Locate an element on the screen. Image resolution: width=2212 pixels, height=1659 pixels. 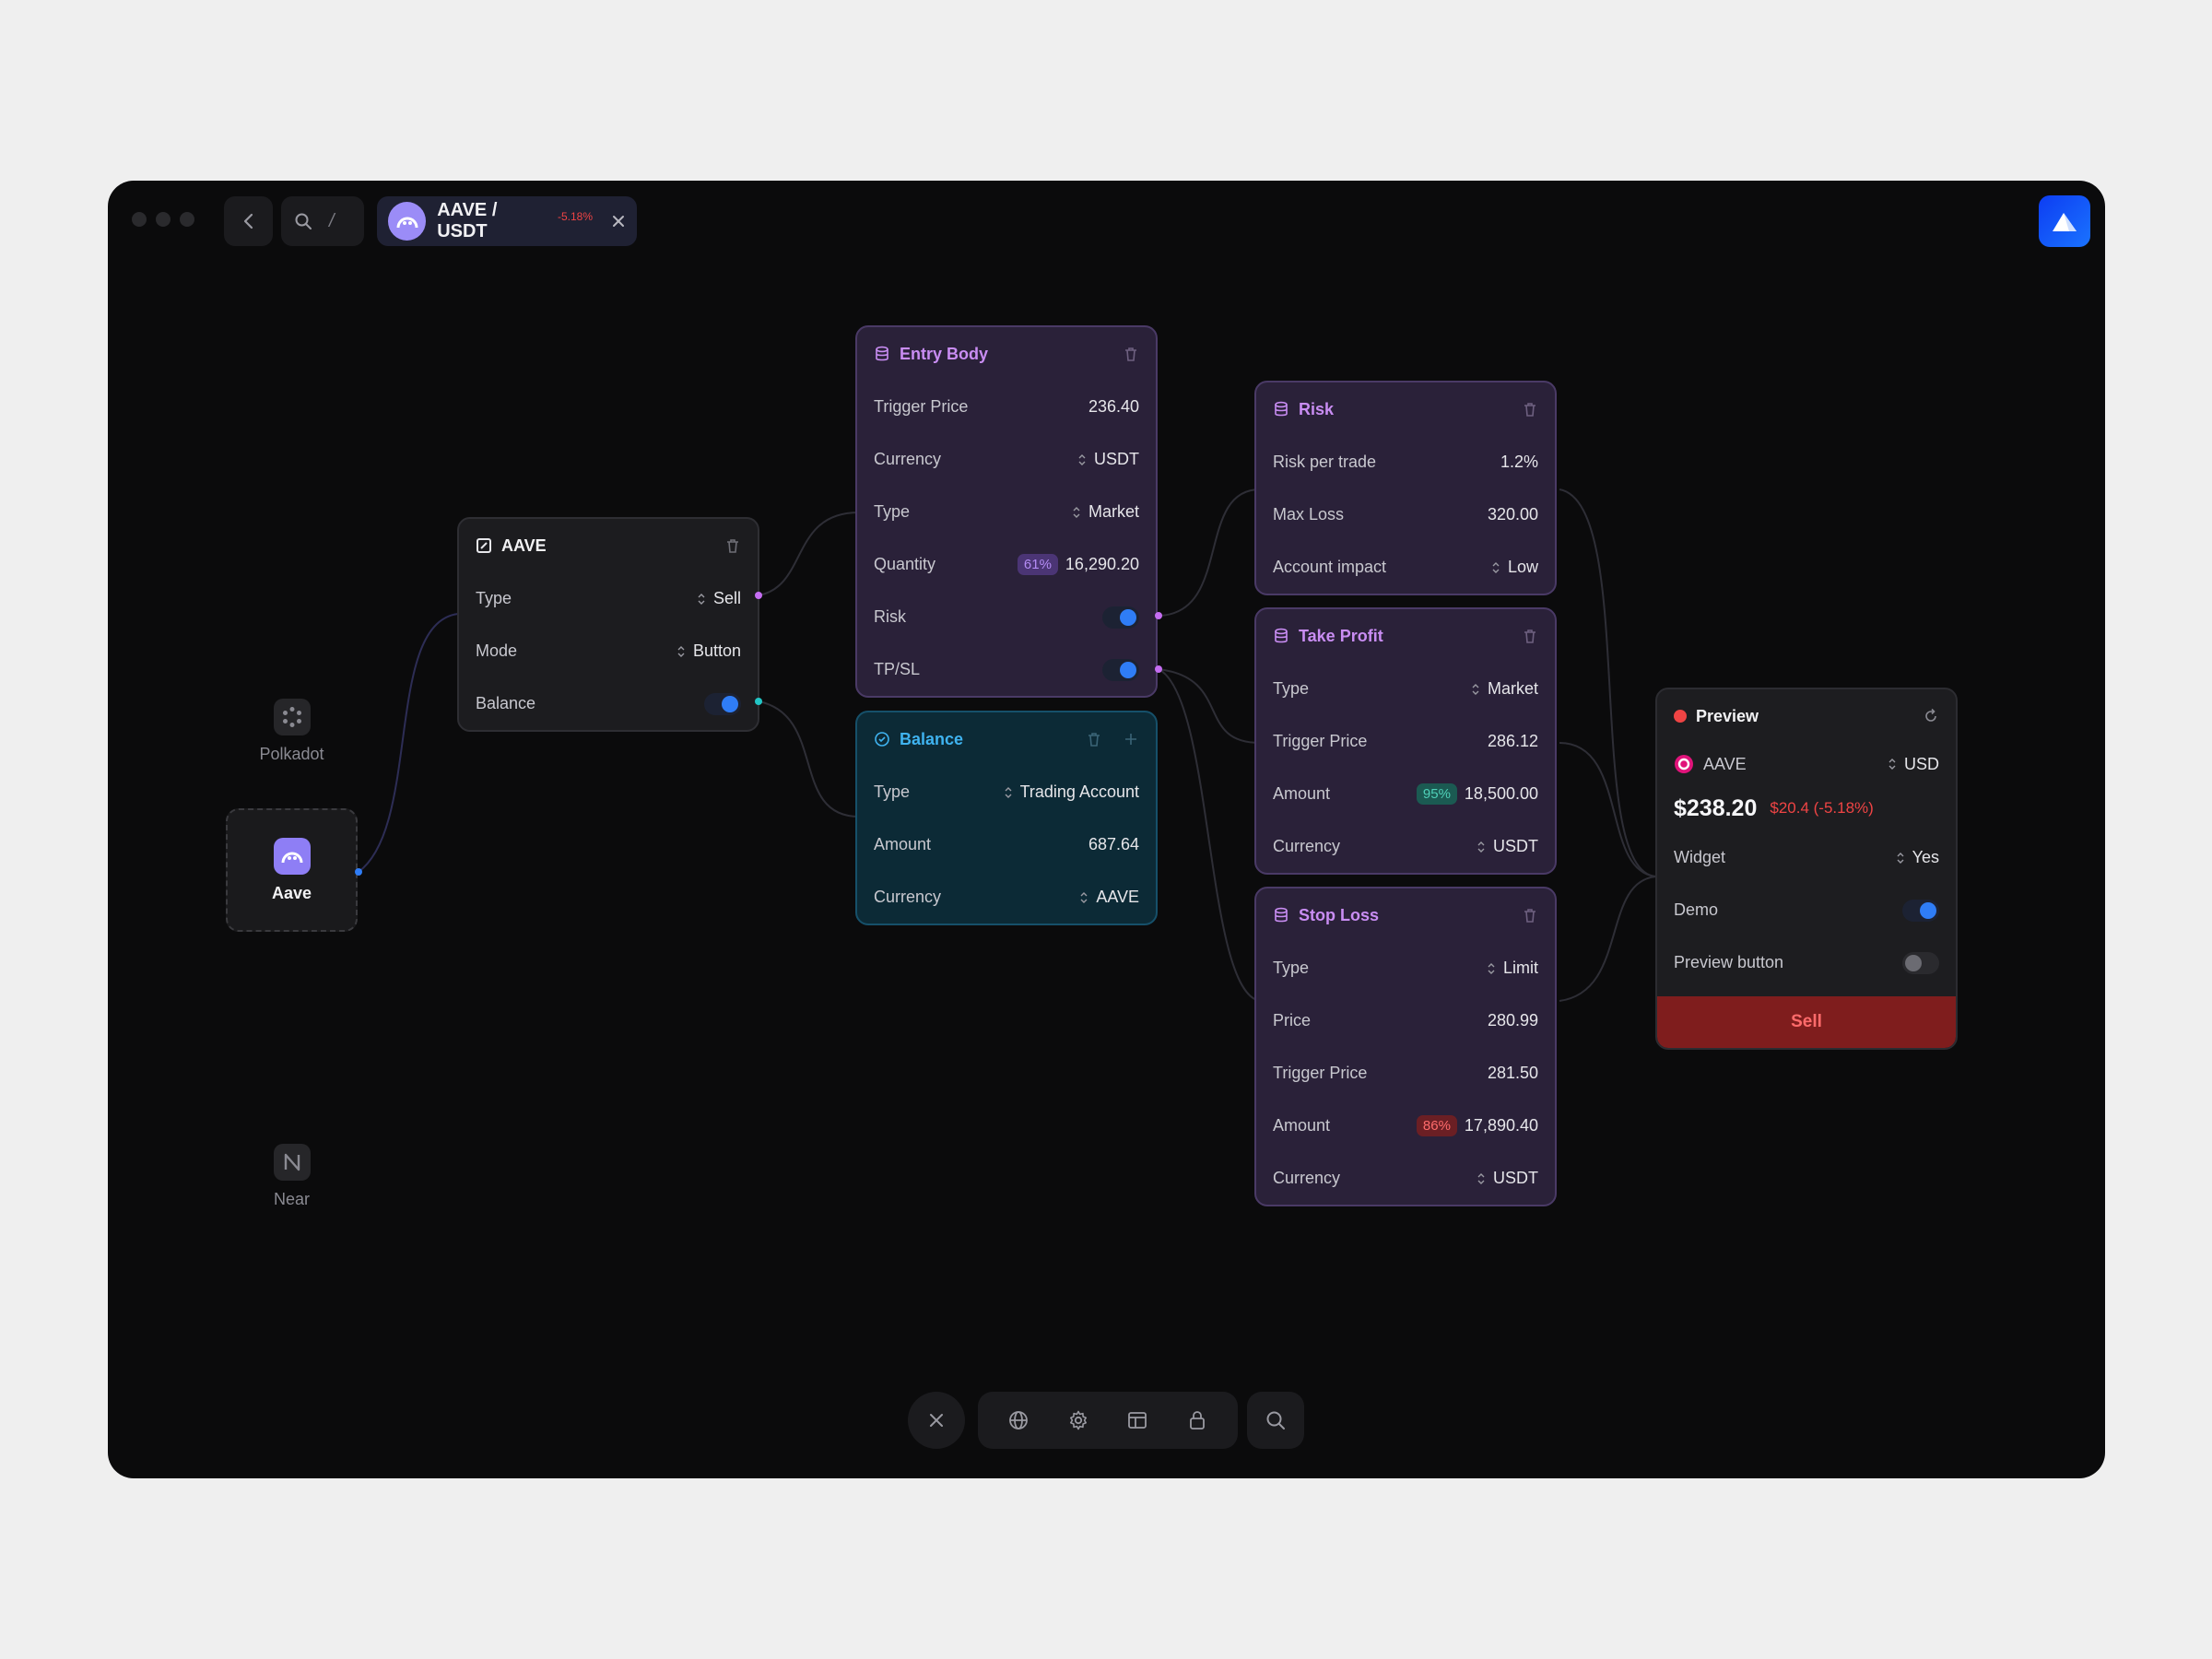
toolbar-close-button is located at coordinates (936, 1420).